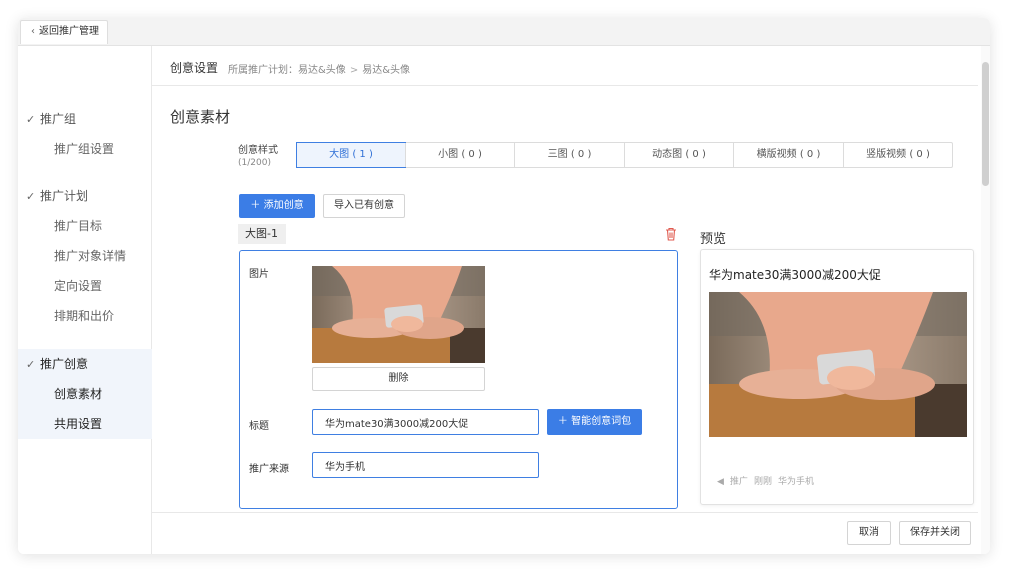  I want to click on sidebar-group-creative: ✓ 推广创意 创意素材 共用设置, so click(85, 394).